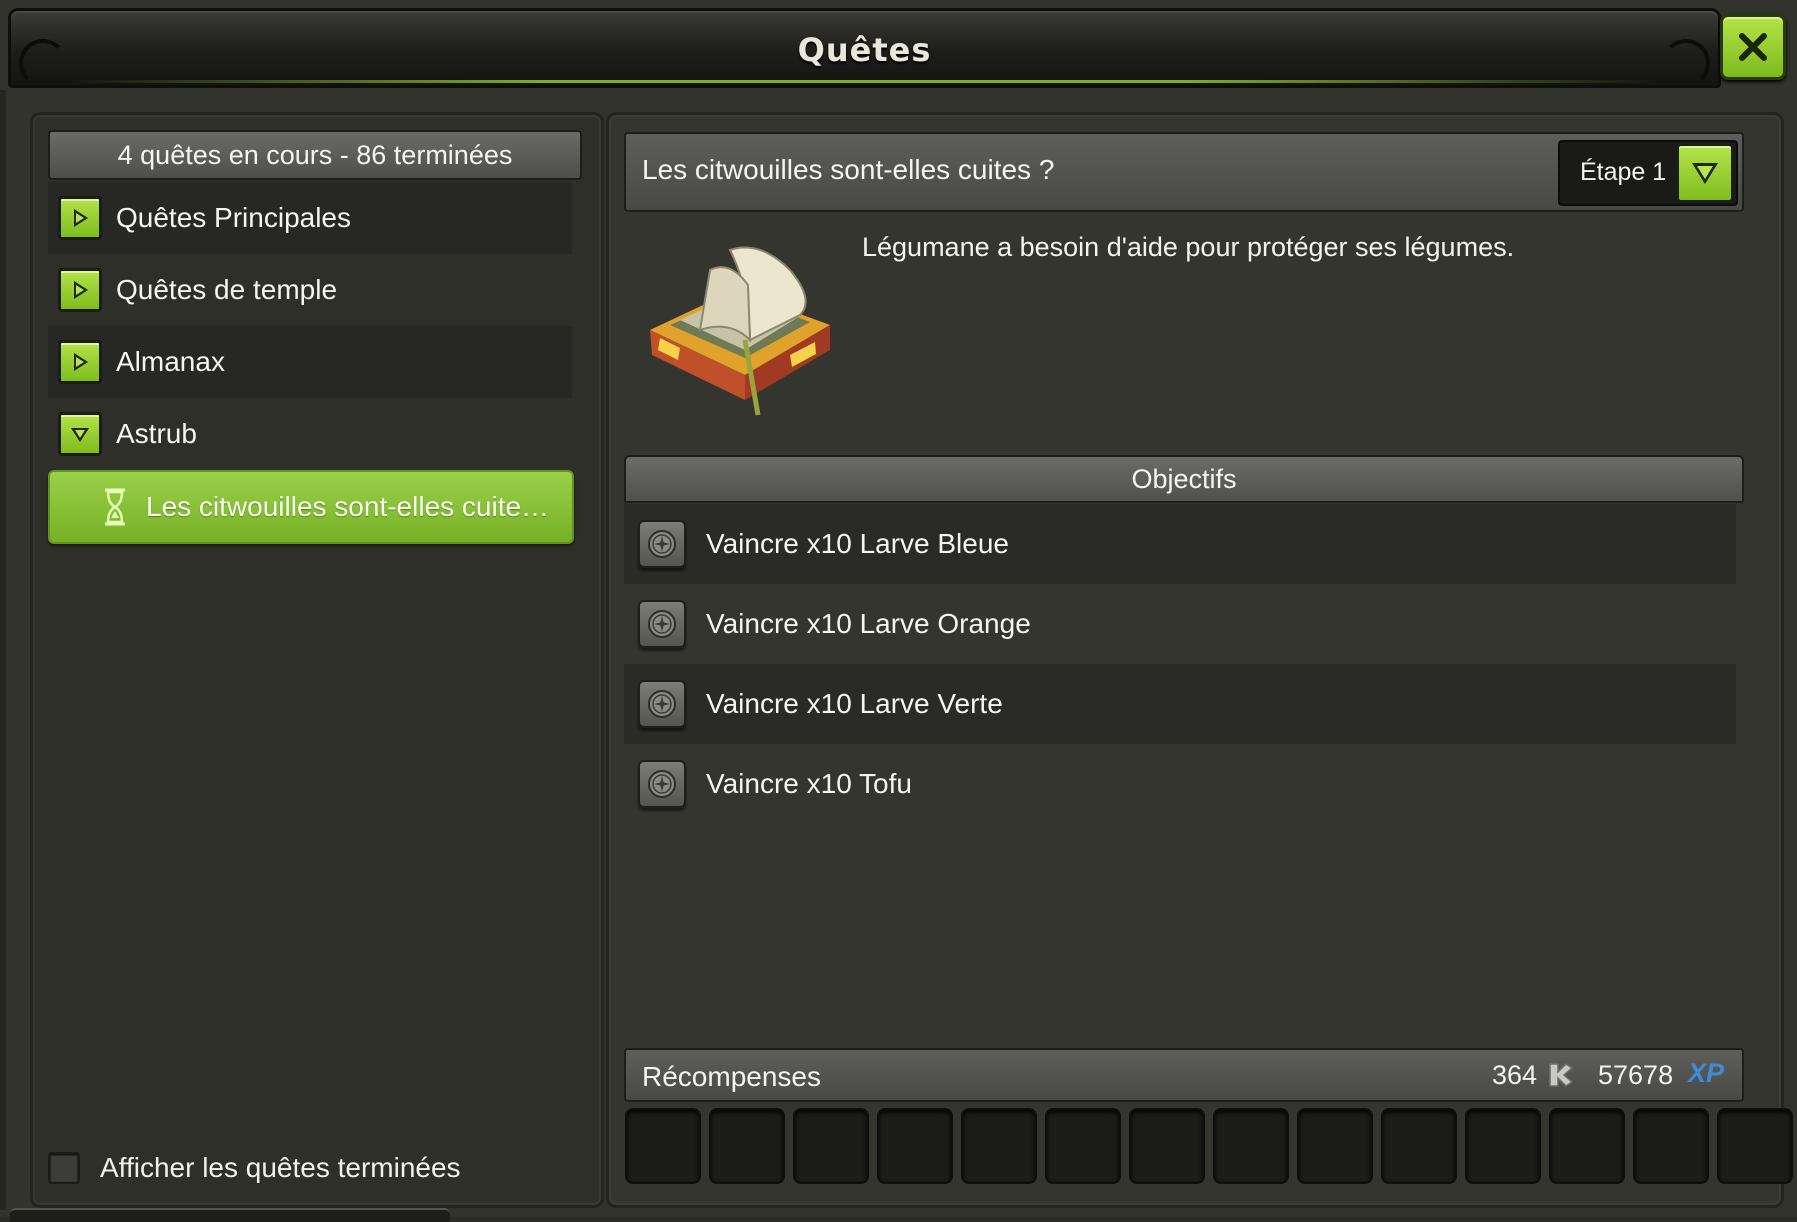 Image resolution: width=1797 pixels, height=1222 pixels. I want to click on category-label: Astrub, so click(156, 433).